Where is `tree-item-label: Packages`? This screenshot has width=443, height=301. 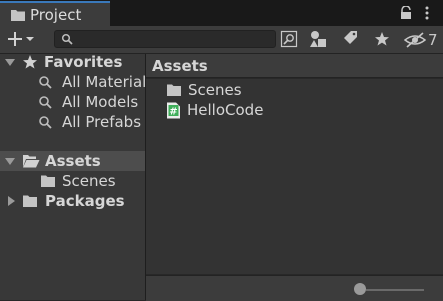
tree-item-label: Packages is located at coordinates (85, 201).